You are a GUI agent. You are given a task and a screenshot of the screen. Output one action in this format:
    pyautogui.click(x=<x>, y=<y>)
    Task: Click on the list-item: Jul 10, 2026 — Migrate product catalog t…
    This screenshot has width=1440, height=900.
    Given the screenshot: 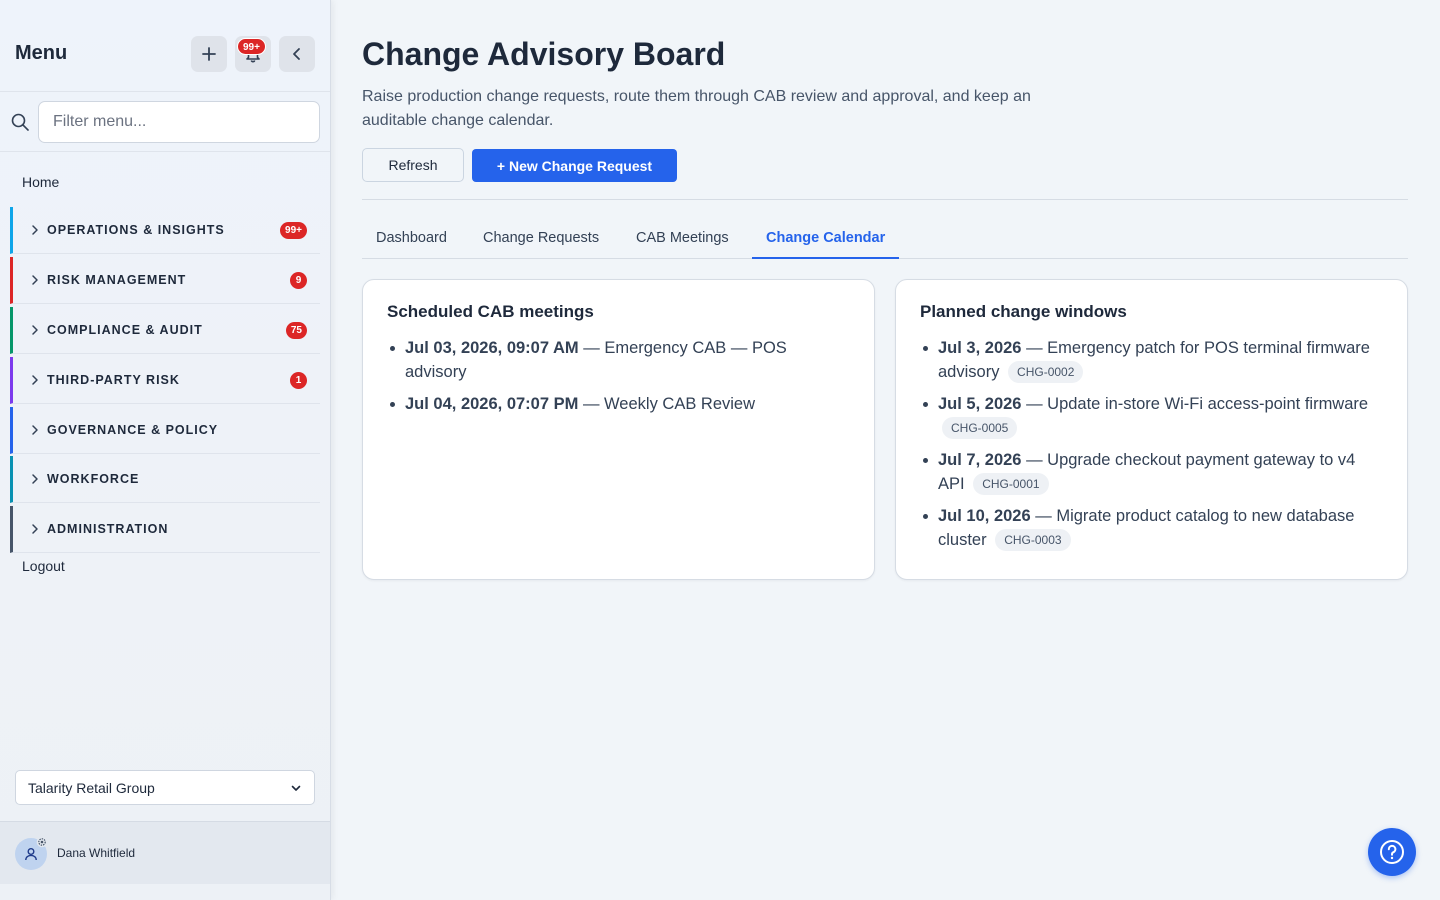 What is the action you would take?
    pyautogui.click(x=1151, y=528)
    